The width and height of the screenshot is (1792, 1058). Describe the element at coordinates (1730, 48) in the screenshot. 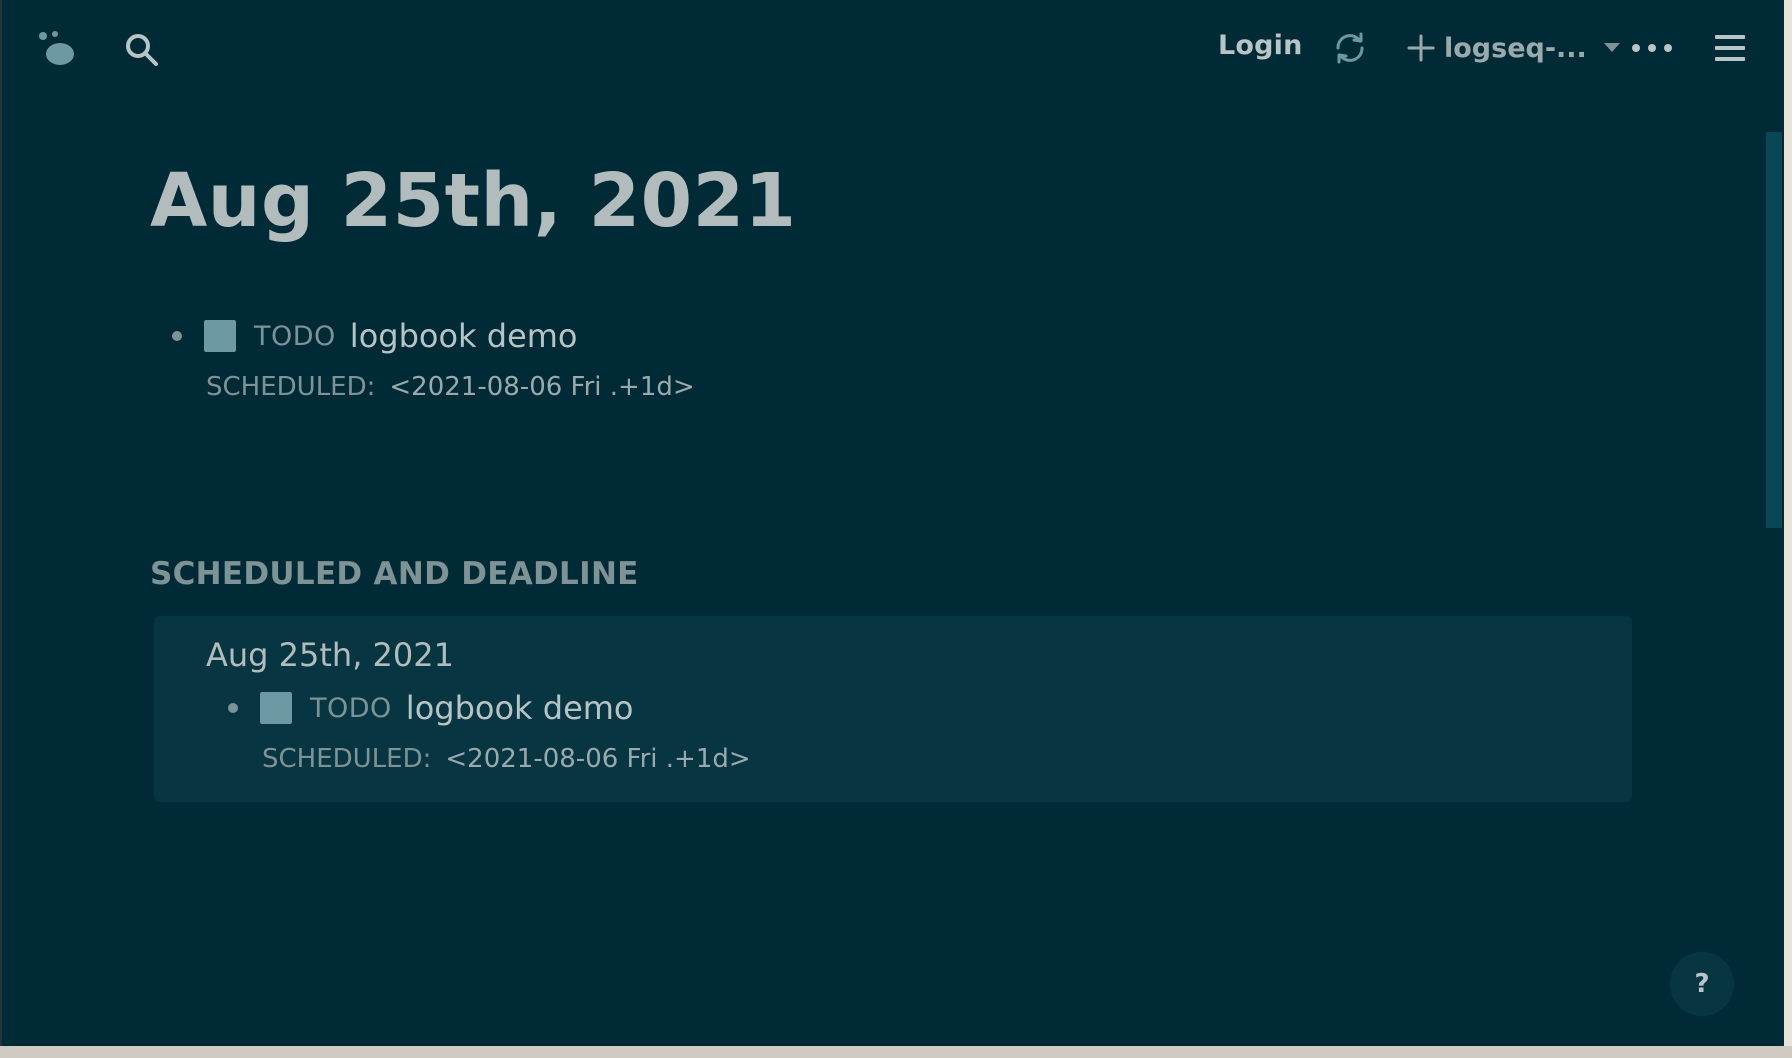

I see `menu-icon` at that location.